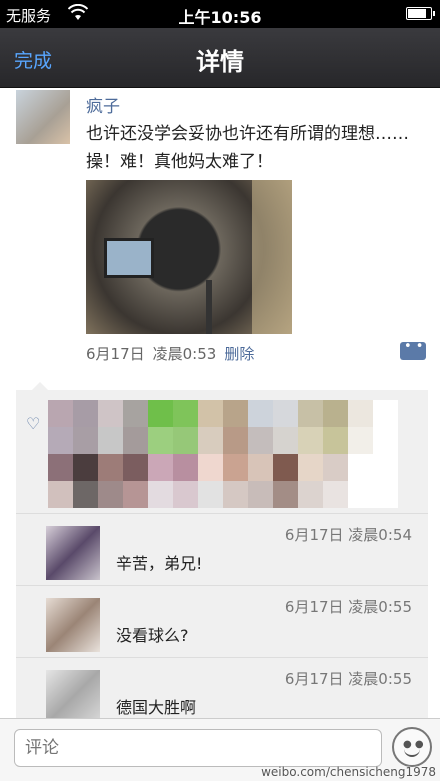 Image resolution: width=440 pixels, height=781 pixels. I want to click on comment-text: 辛苦，弟兄!, so click(159, 563).